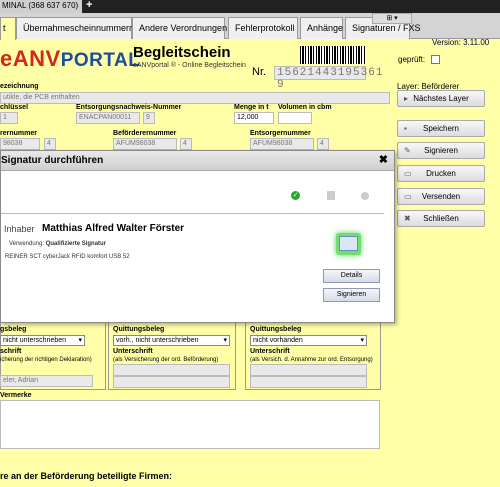 This screenshot has height=487, width=500. What do you see at coordinates (108, 118) in the screenshot?
I see `entsorgungsnachweis-field: ENACPAN00011` at bounding box center [108, 118].